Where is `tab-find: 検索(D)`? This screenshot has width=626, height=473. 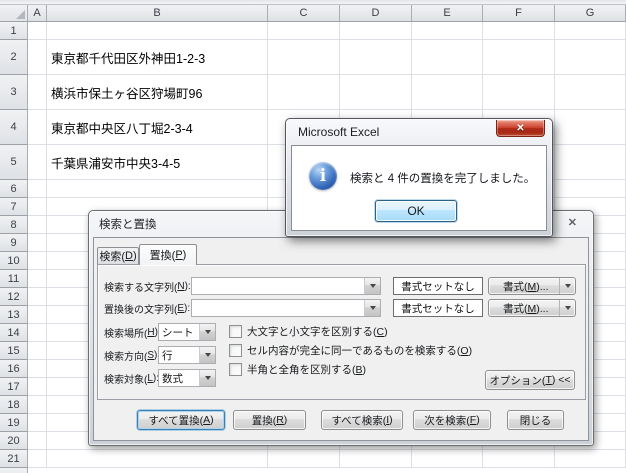 tab-find: 検索(D) is located at coordinates (118, 255).